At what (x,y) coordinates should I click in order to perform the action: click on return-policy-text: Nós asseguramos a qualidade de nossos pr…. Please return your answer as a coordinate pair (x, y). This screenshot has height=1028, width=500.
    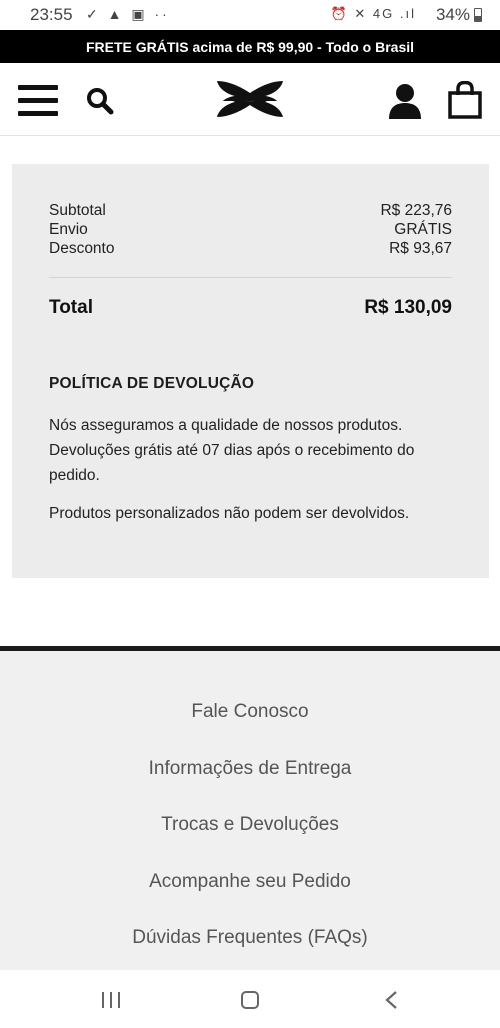
    Looking at the image, I should click on (254, 450).